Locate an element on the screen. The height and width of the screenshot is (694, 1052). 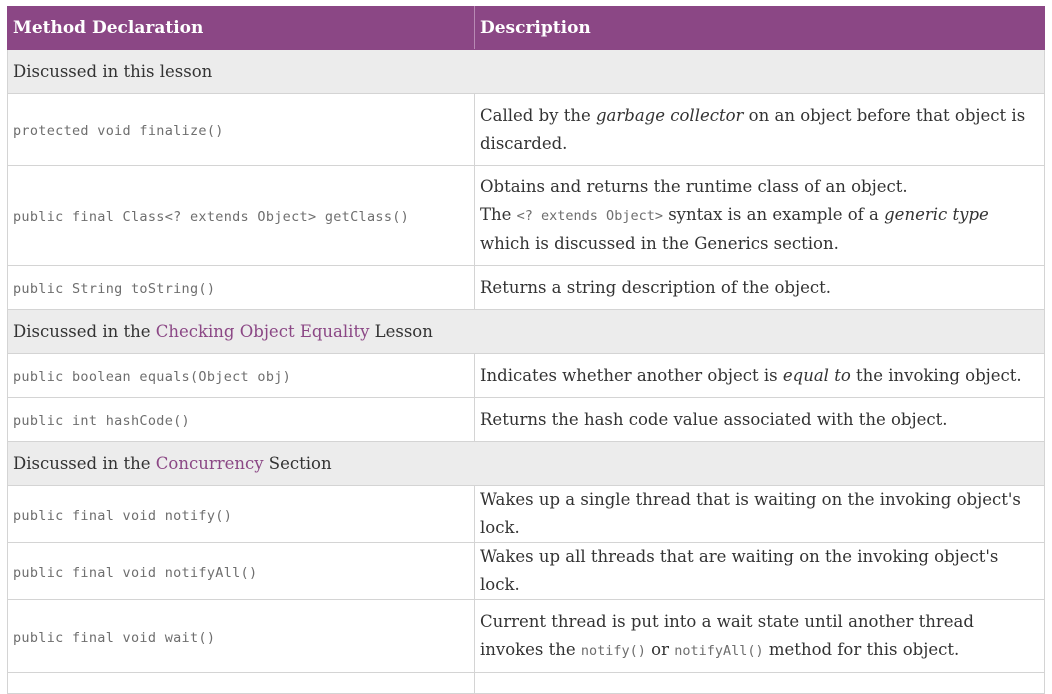
section-label-text: Lesson is located at coordinates (401, 331).